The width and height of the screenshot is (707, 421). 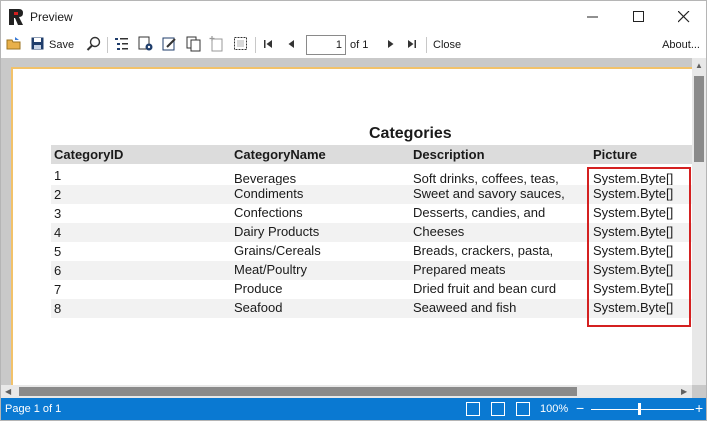 I want to click on table-cell: Meat/Poultry, so click(x=270, y=269).